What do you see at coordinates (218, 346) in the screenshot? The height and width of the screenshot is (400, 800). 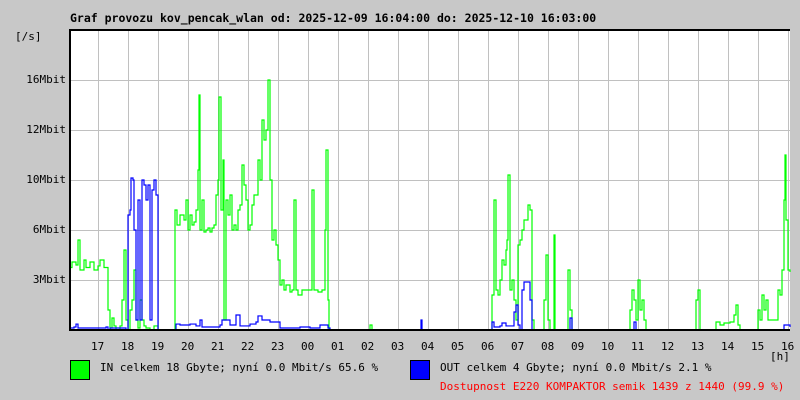 I see `x-tick-label: 21` at bounding box center [218, 346].